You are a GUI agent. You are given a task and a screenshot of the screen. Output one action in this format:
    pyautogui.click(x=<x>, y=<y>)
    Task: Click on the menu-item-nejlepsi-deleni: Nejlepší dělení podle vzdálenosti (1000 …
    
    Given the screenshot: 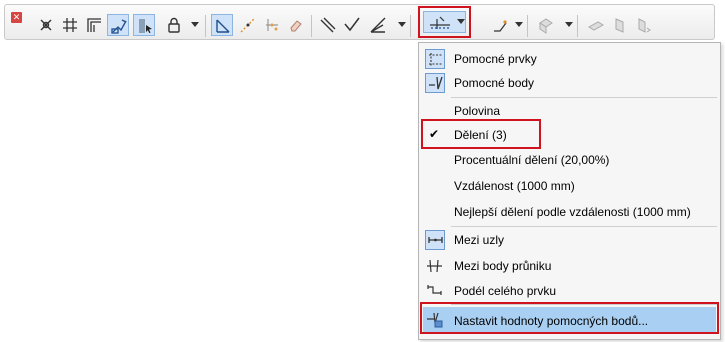 What is the action you would take?
    pyautogui.click(x=569, y=212)
    